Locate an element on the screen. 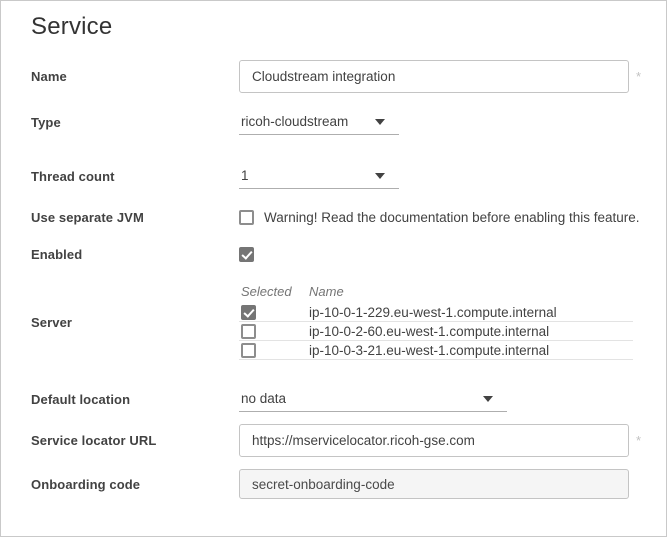  enabled-row: Enabled is located at coordinates (348, 254).